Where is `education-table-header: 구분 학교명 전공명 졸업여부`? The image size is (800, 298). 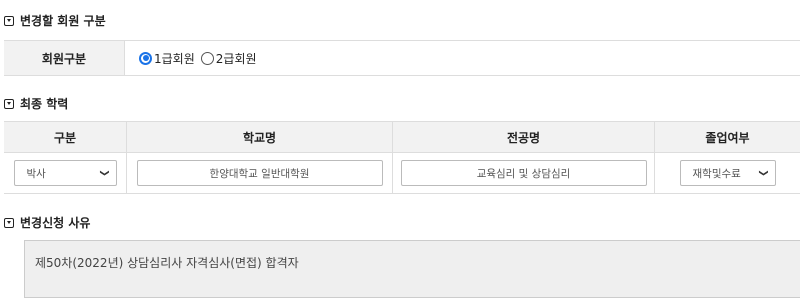 education-table-header: 구분 학교명 전공명 졸업여부 is located at coordinates (402, 137).